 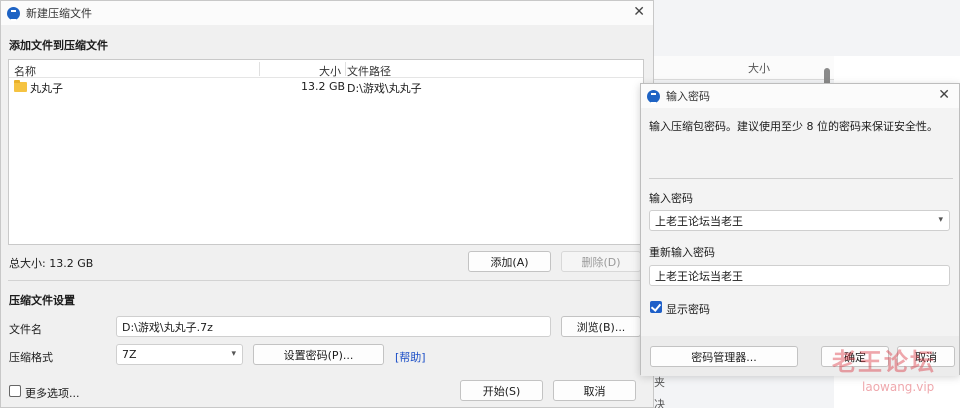 I want to click on show-password-label: 显示密码, so click(x=688, y=309).